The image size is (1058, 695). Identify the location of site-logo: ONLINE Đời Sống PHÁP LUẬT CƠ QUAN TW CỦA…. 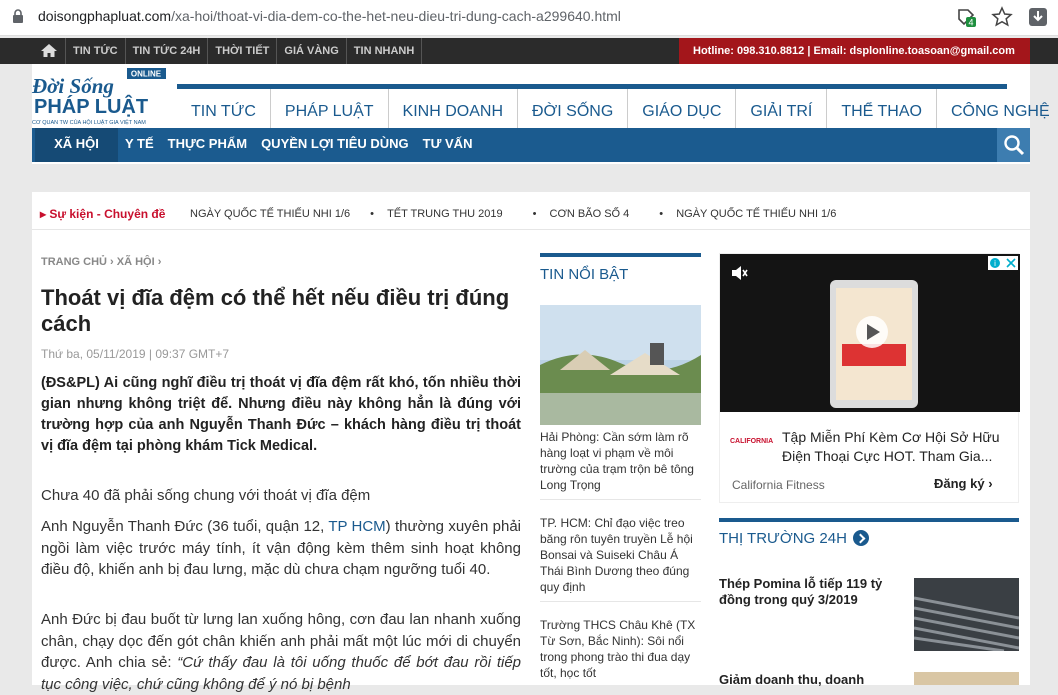
(99, 97).